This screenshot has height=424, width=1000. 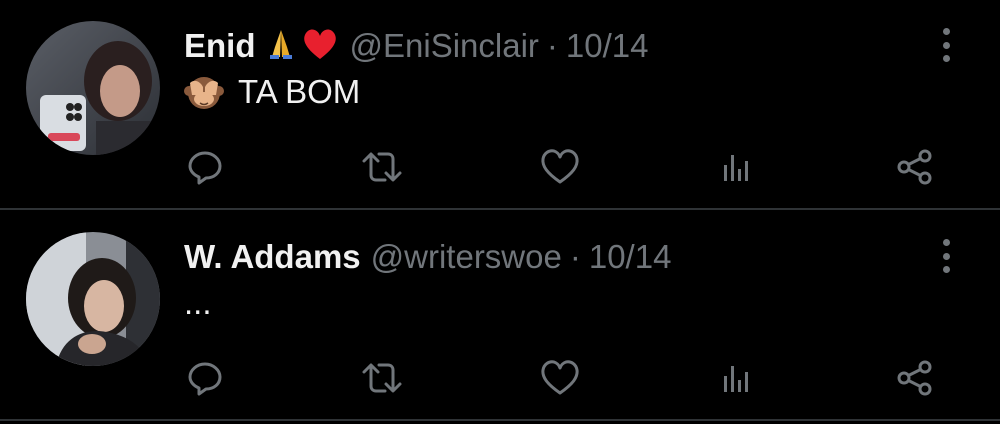 I want to click on tweet-body: TA BOM, so click(x=272, y=92).